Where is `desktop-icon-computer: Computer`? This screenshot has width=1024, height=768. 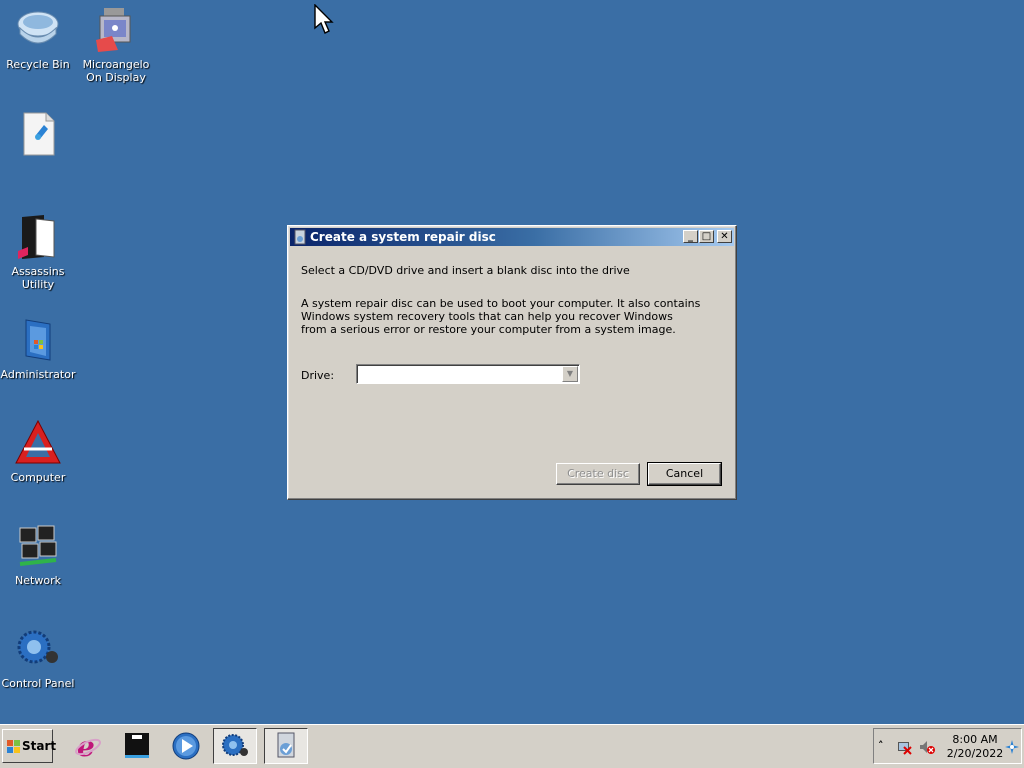 desktop-icon-computer: Computer is located at coordinates (38, 451).